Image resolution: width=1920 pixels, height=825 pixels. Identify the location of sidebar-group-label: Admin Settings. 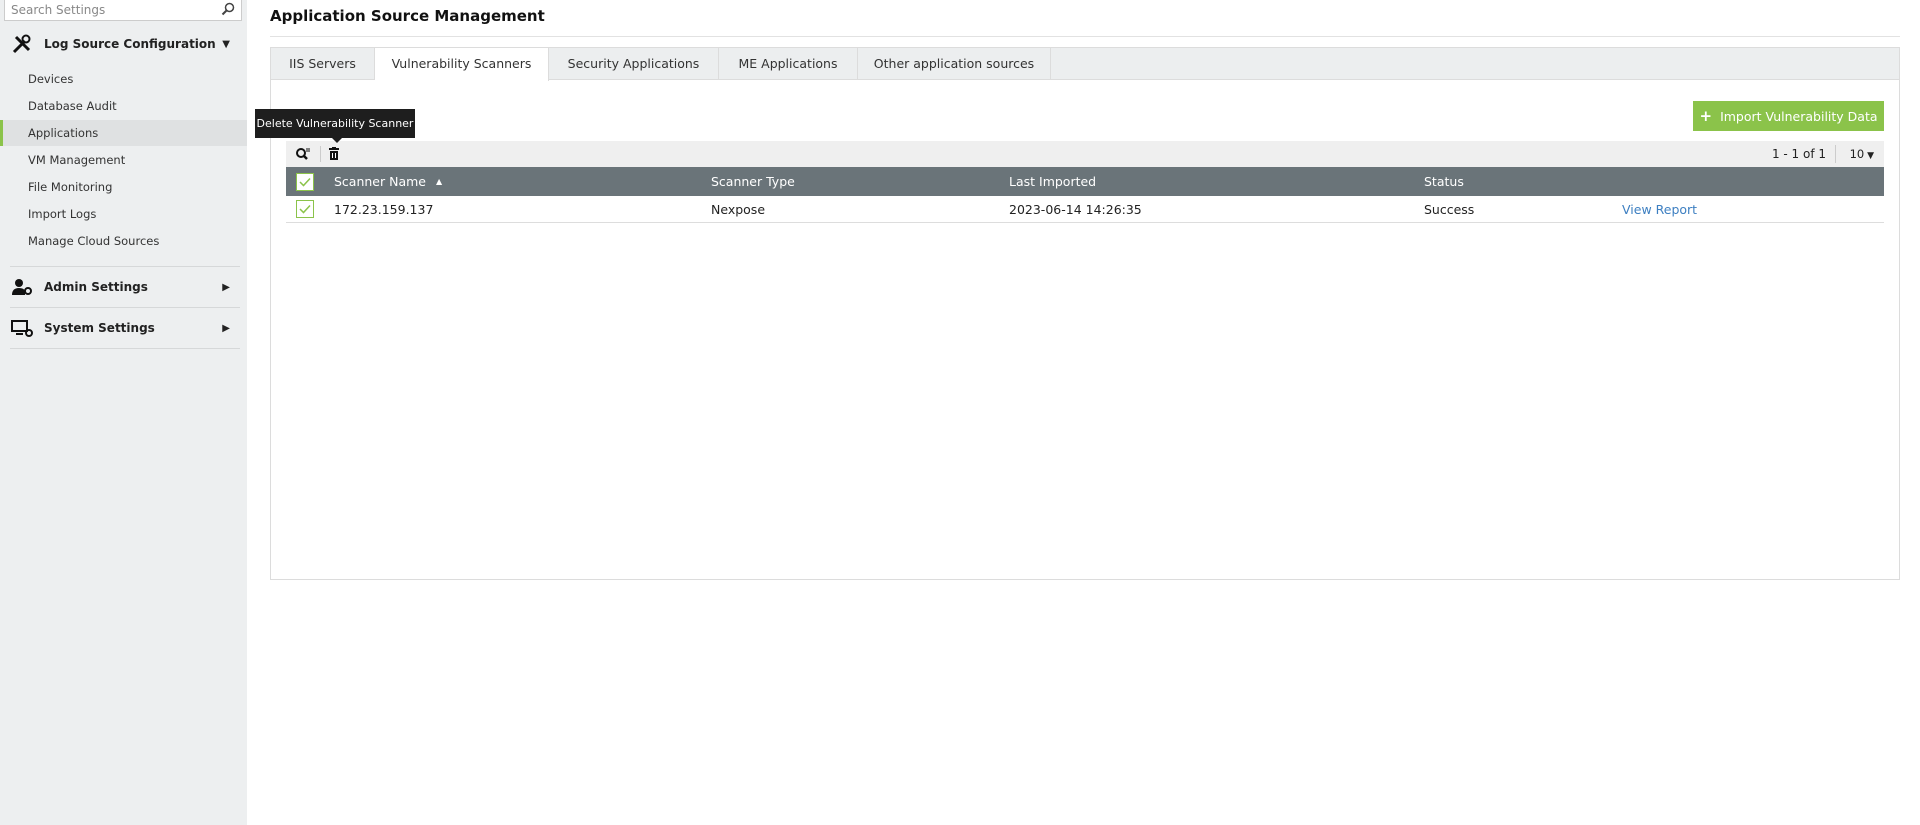
(96, 287).